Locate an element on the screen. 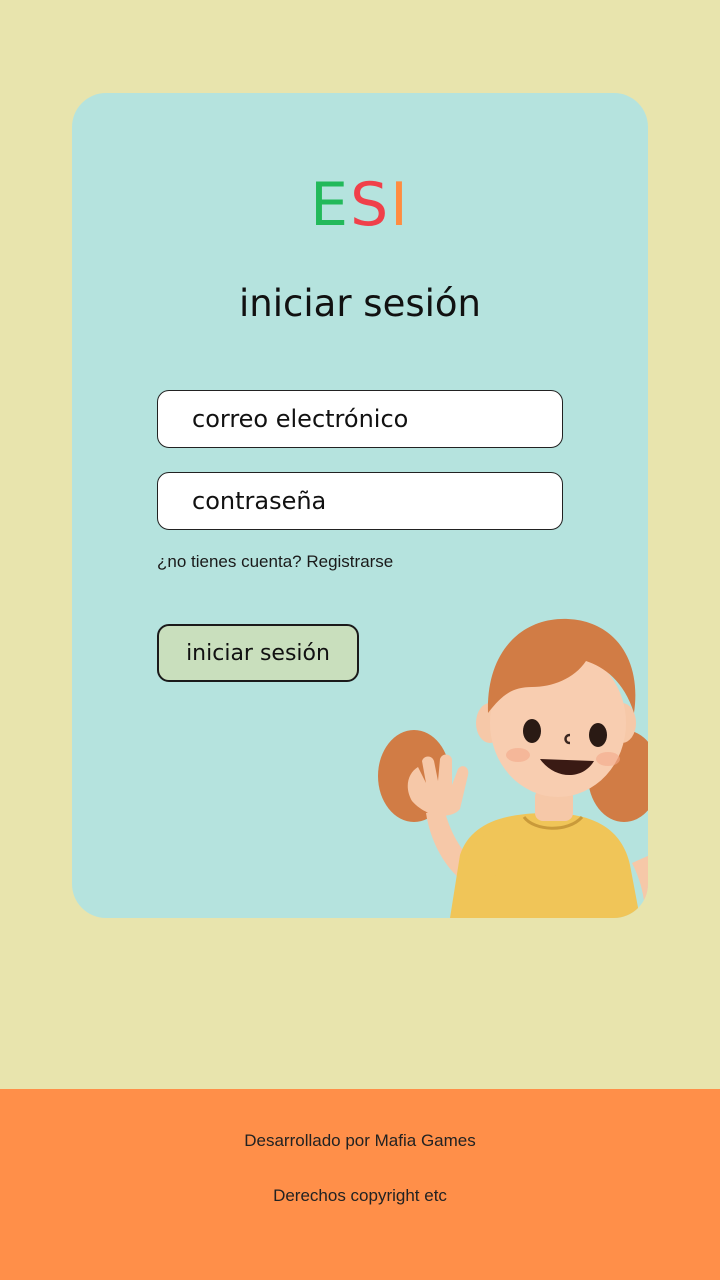 Image resolution: width=720 pixels, height=1280 pixels. app-logo: ESI is located at coordinates (360, 205).